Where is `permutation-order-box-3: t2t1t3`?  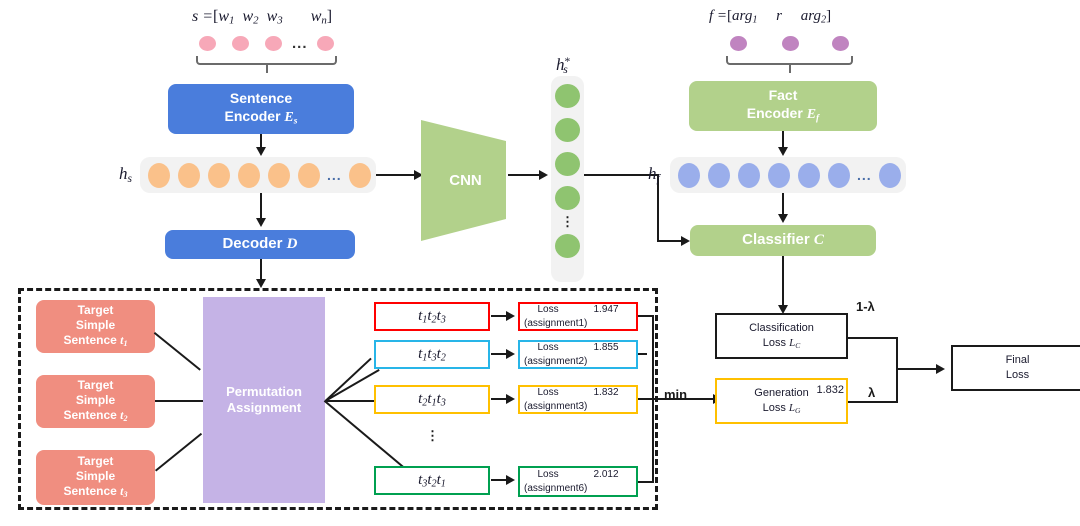 permutation-order-box-3: t2t1t3 is located at coordinates (432, 399).